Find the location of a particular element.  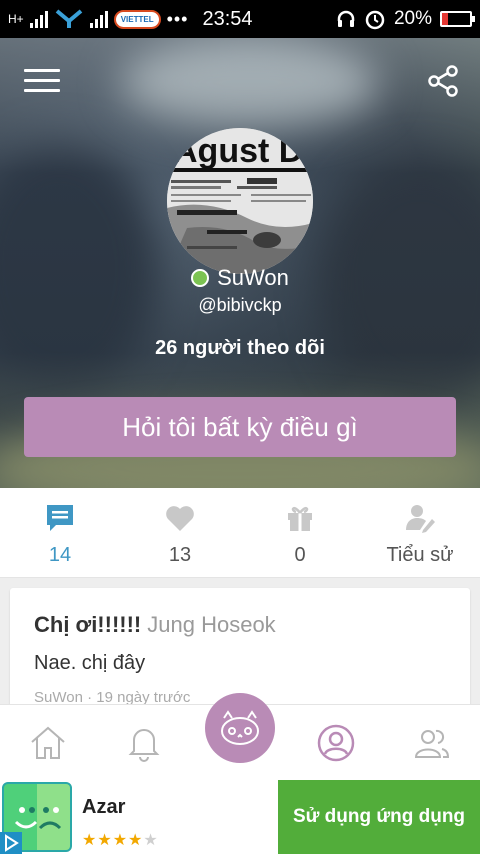

gift-icon is located at coordinates (300, 518).